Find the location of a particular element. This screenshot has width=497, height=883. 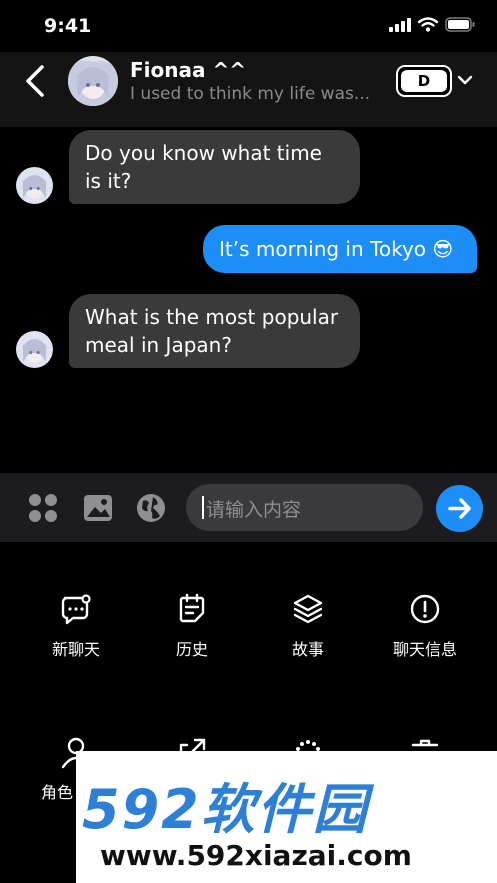

contact-avatar is located at coordinates (93, 81).